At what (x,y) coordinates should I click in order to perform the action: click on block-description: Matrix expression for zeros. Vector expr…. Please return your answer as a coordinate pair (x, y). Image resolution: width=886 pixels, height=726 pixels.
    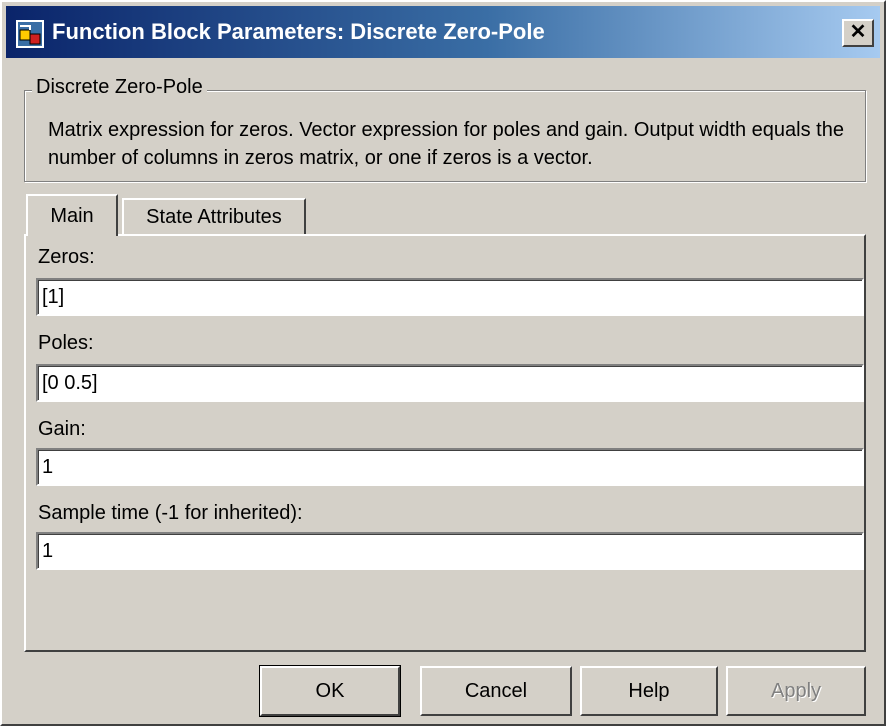
    Looking at the image, I should click on (446, 144).